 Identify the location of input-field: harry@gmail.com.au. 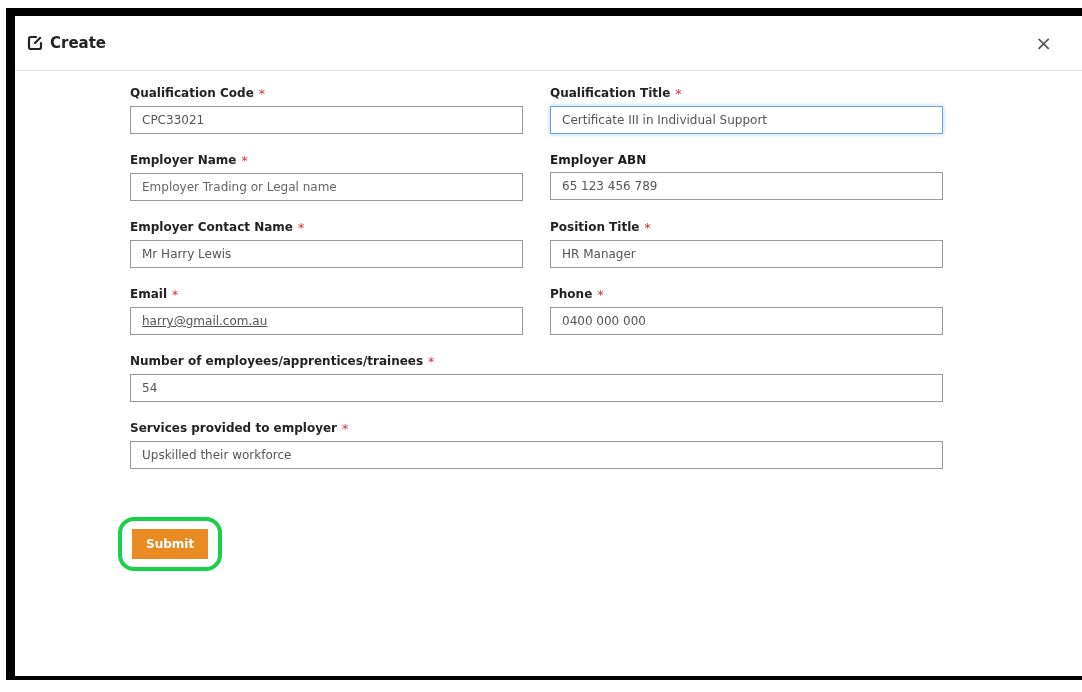
(326, 321).